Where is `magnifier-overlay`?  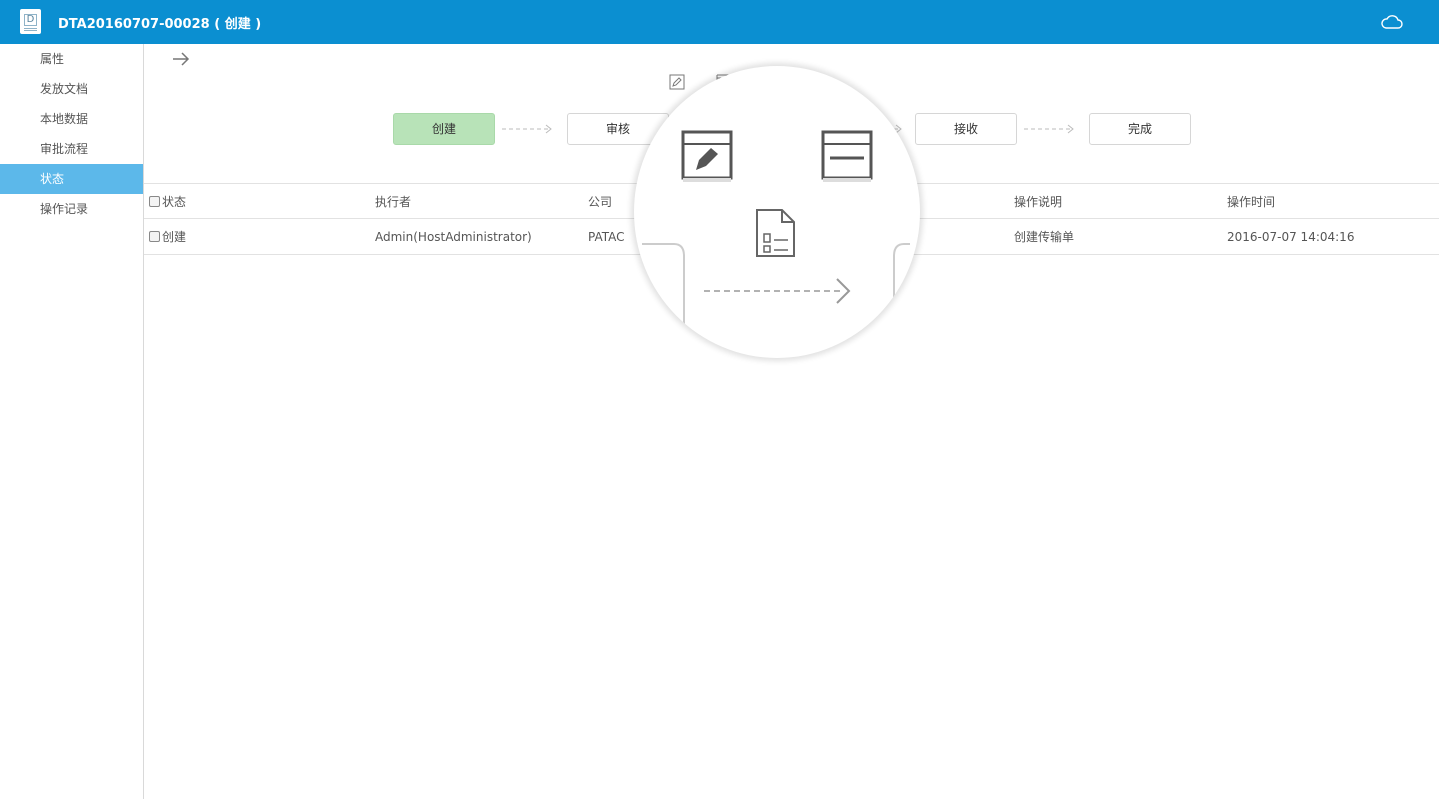 magnifier-overlay is located at coordinates (777, 212).